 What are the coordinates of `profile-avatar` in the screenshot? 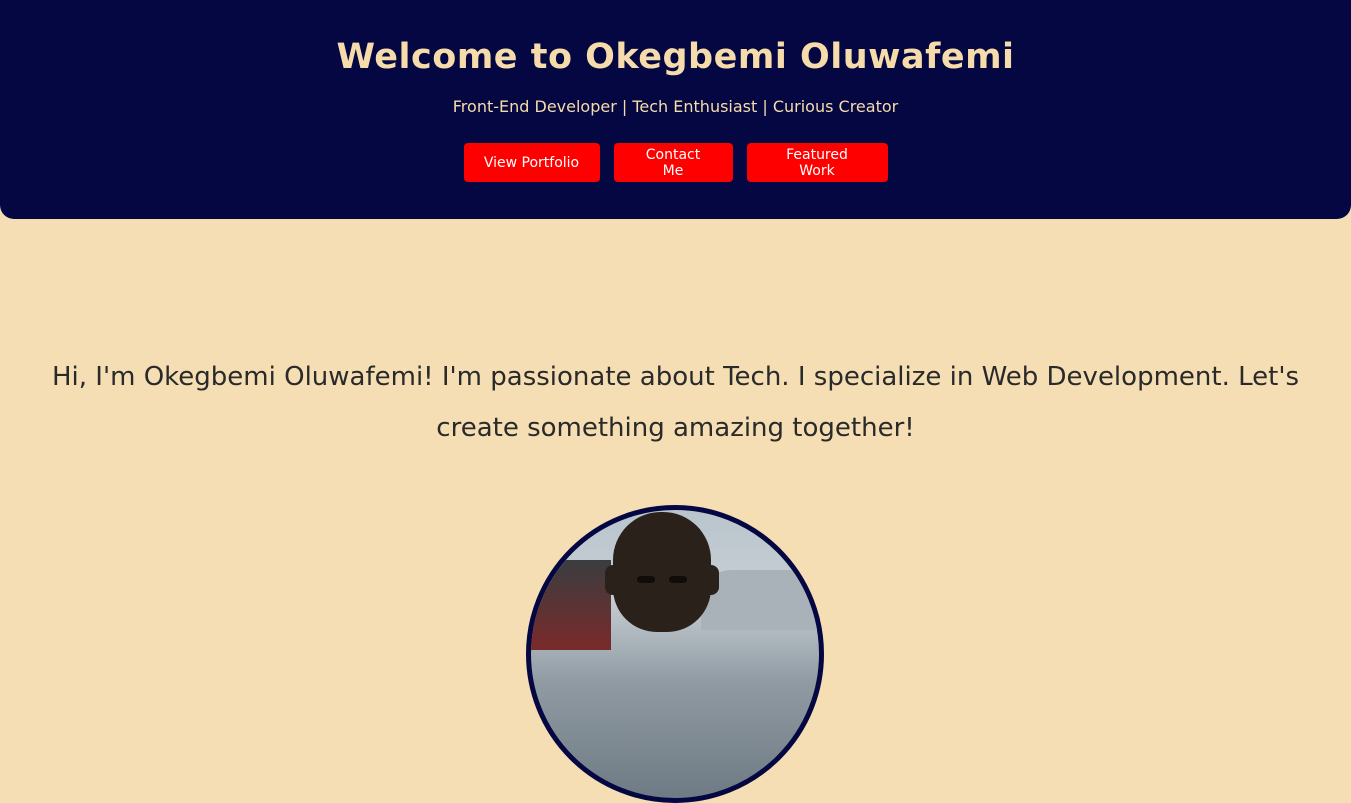 It's located at (675, 654).